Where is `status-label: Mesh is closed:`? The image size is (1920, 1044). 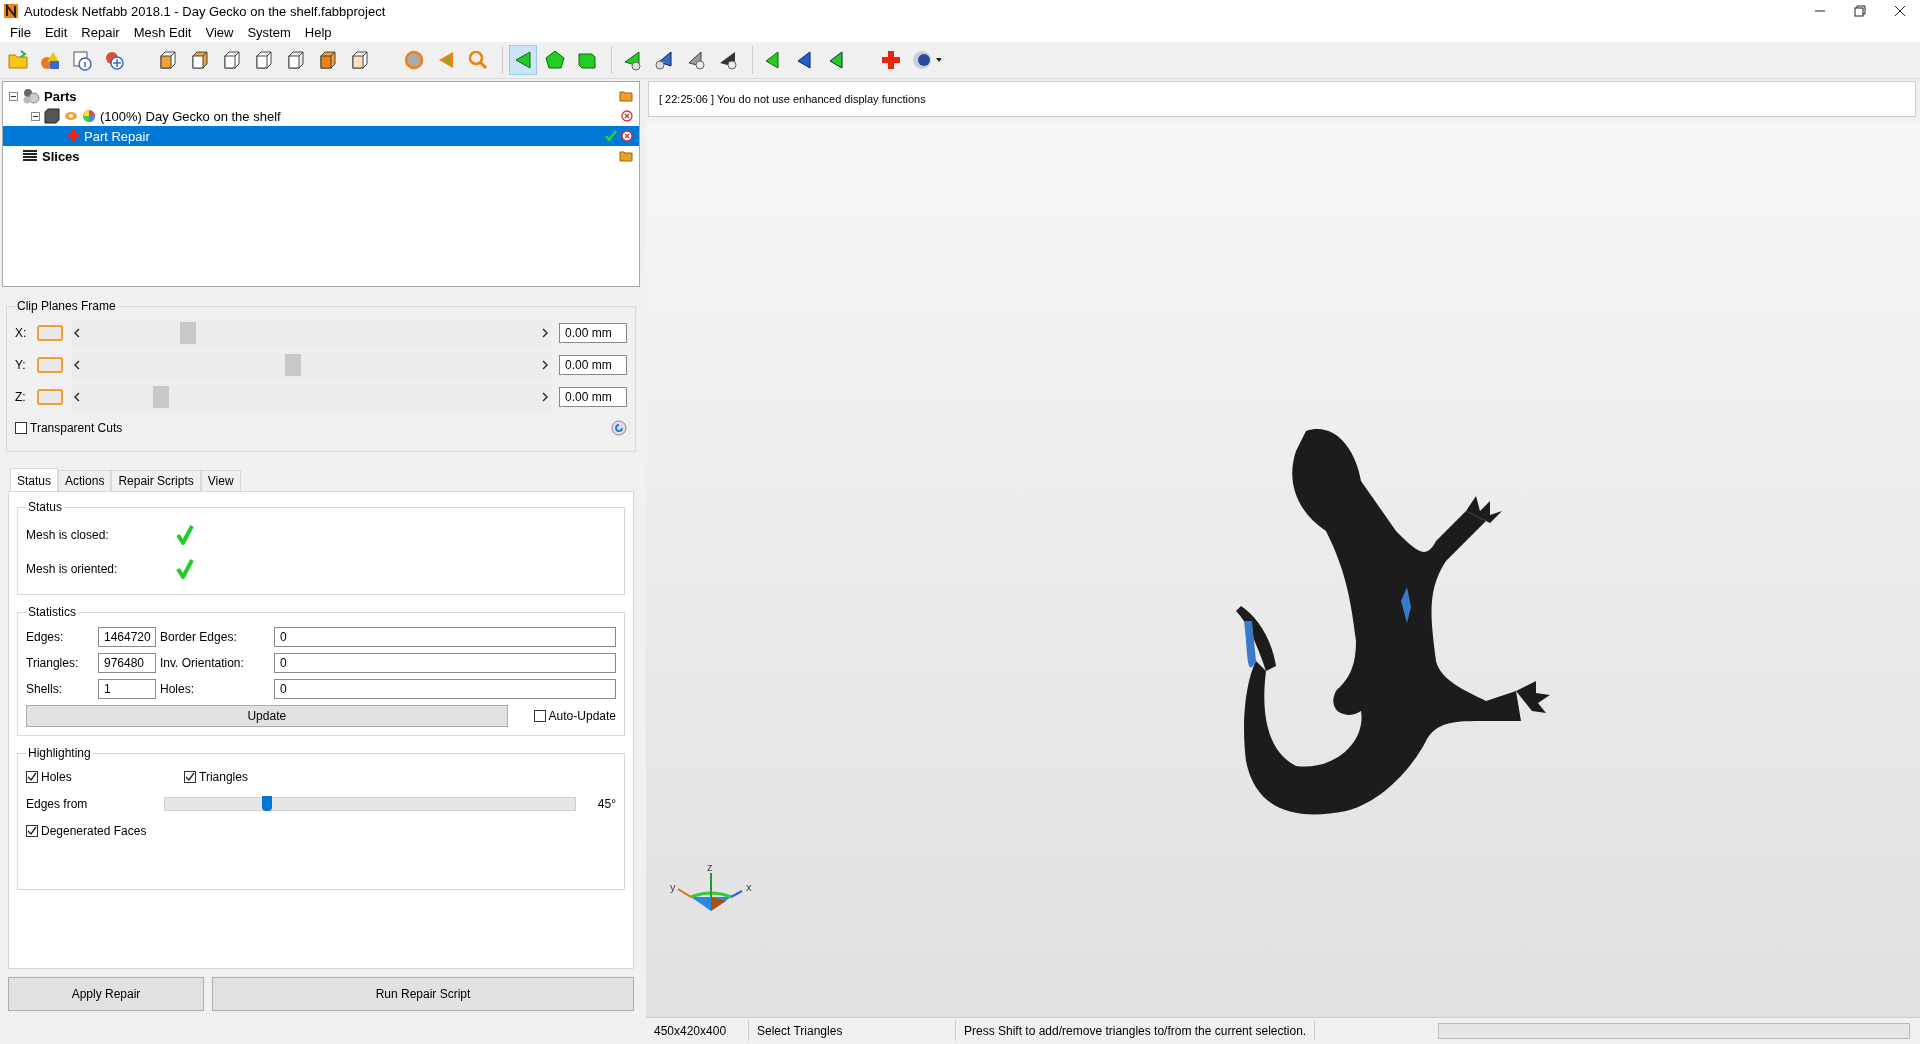
status-label: Mesh is closed: is located at coordinates (68, 535).